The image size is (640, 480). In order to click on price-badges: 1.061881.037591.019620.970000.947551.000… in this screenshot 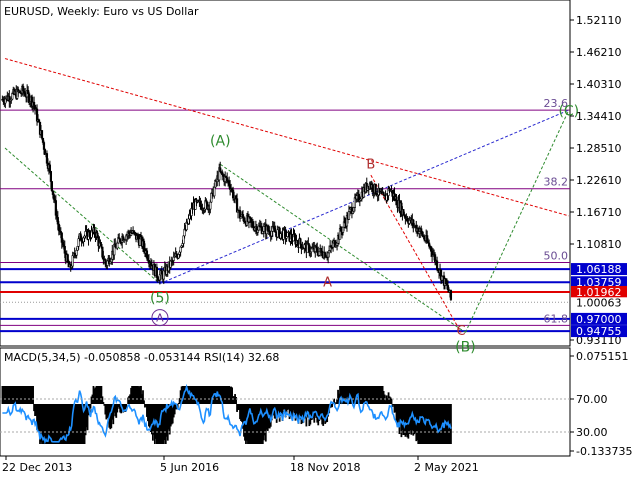, I will do `click(599, 300)`.